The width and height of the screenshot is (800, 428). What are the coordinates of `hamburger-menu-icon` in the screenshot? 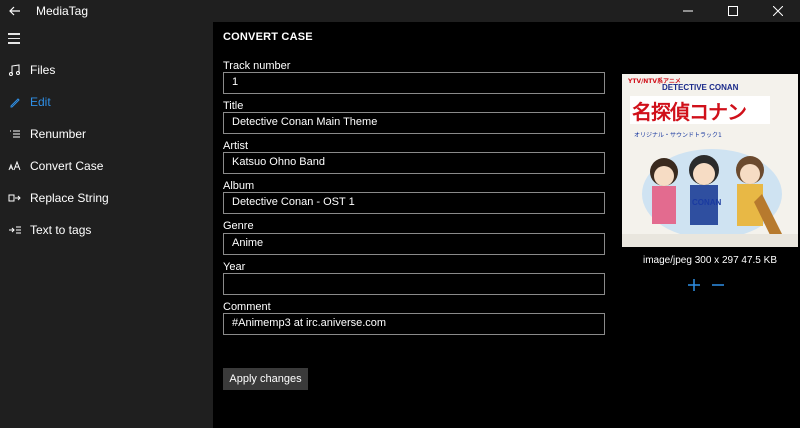 It's located at (15, 39).